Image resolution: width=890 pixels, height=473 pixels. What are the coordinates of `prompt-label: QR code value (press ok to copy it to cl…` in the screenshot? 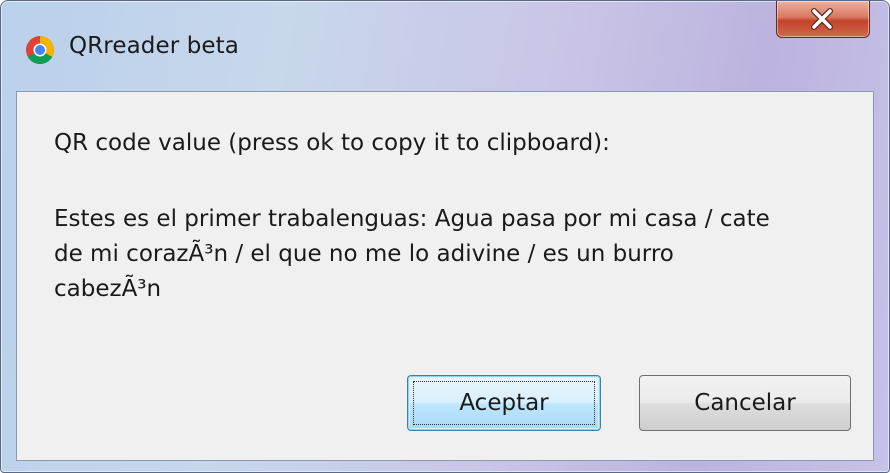 It's located at (332, 143).